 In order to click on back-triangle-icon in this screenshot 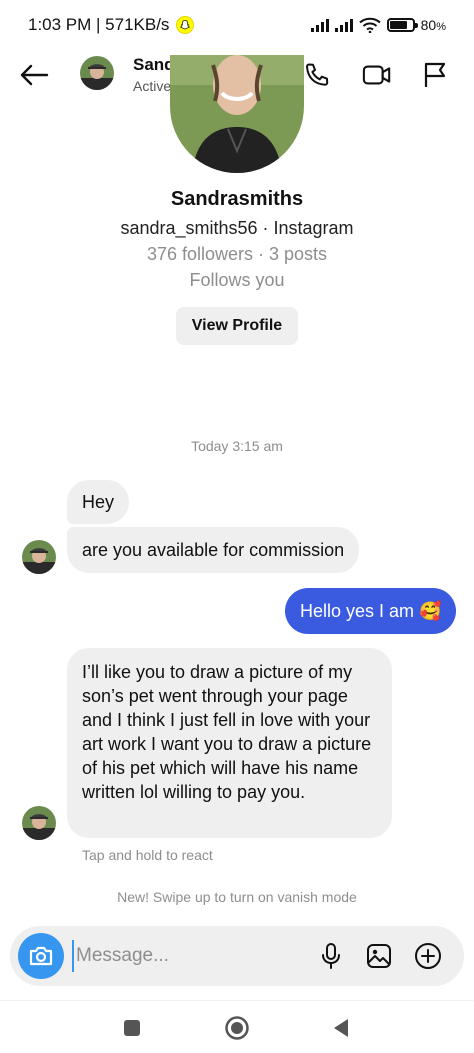, I will do `click(341, 1028)`.